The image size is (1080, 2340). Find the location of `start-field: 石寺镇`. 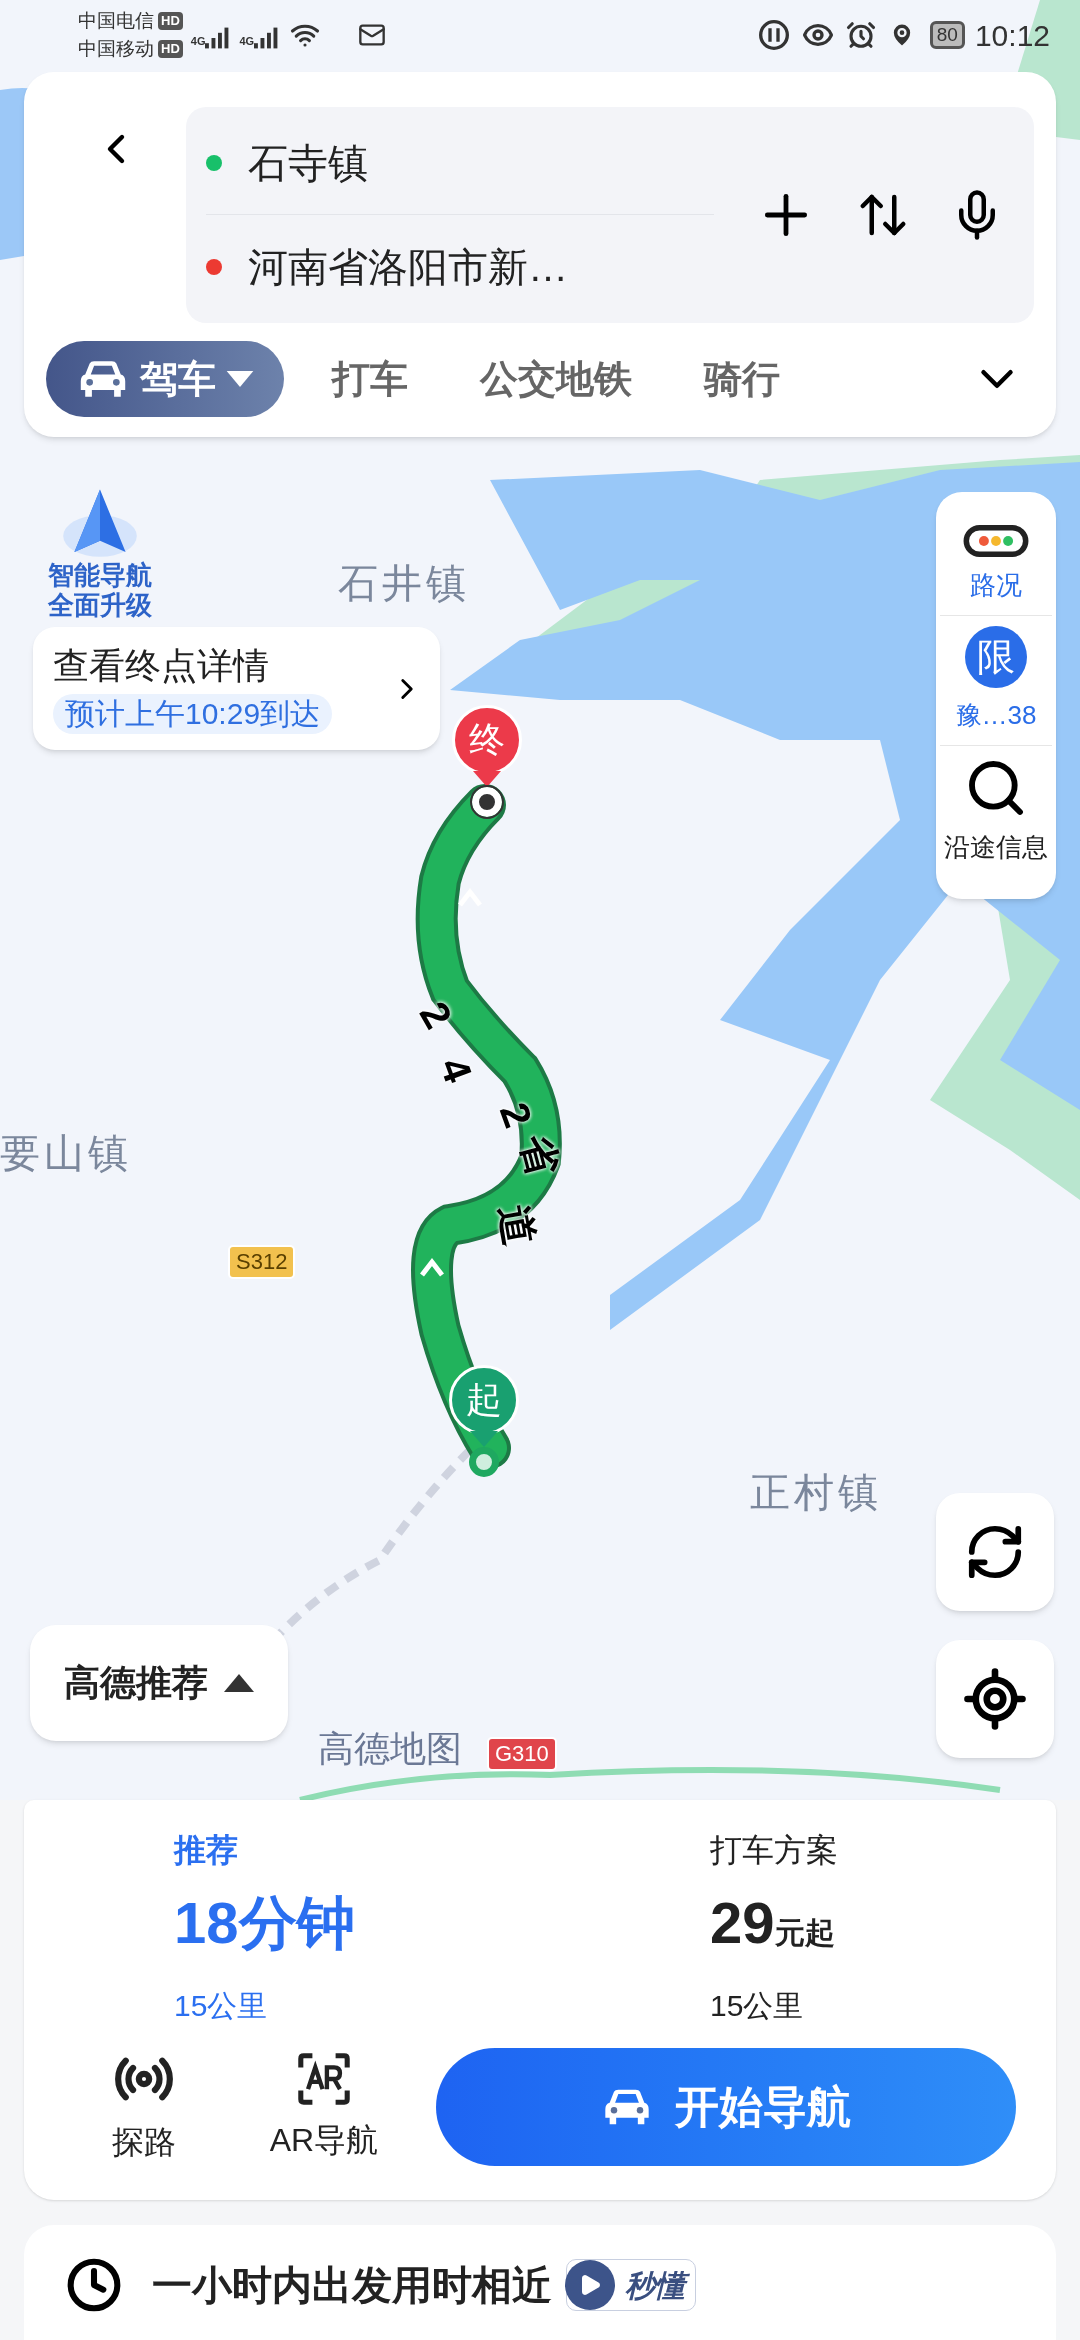

start-field: 石寺镇 is located at coordinates (308, 162).